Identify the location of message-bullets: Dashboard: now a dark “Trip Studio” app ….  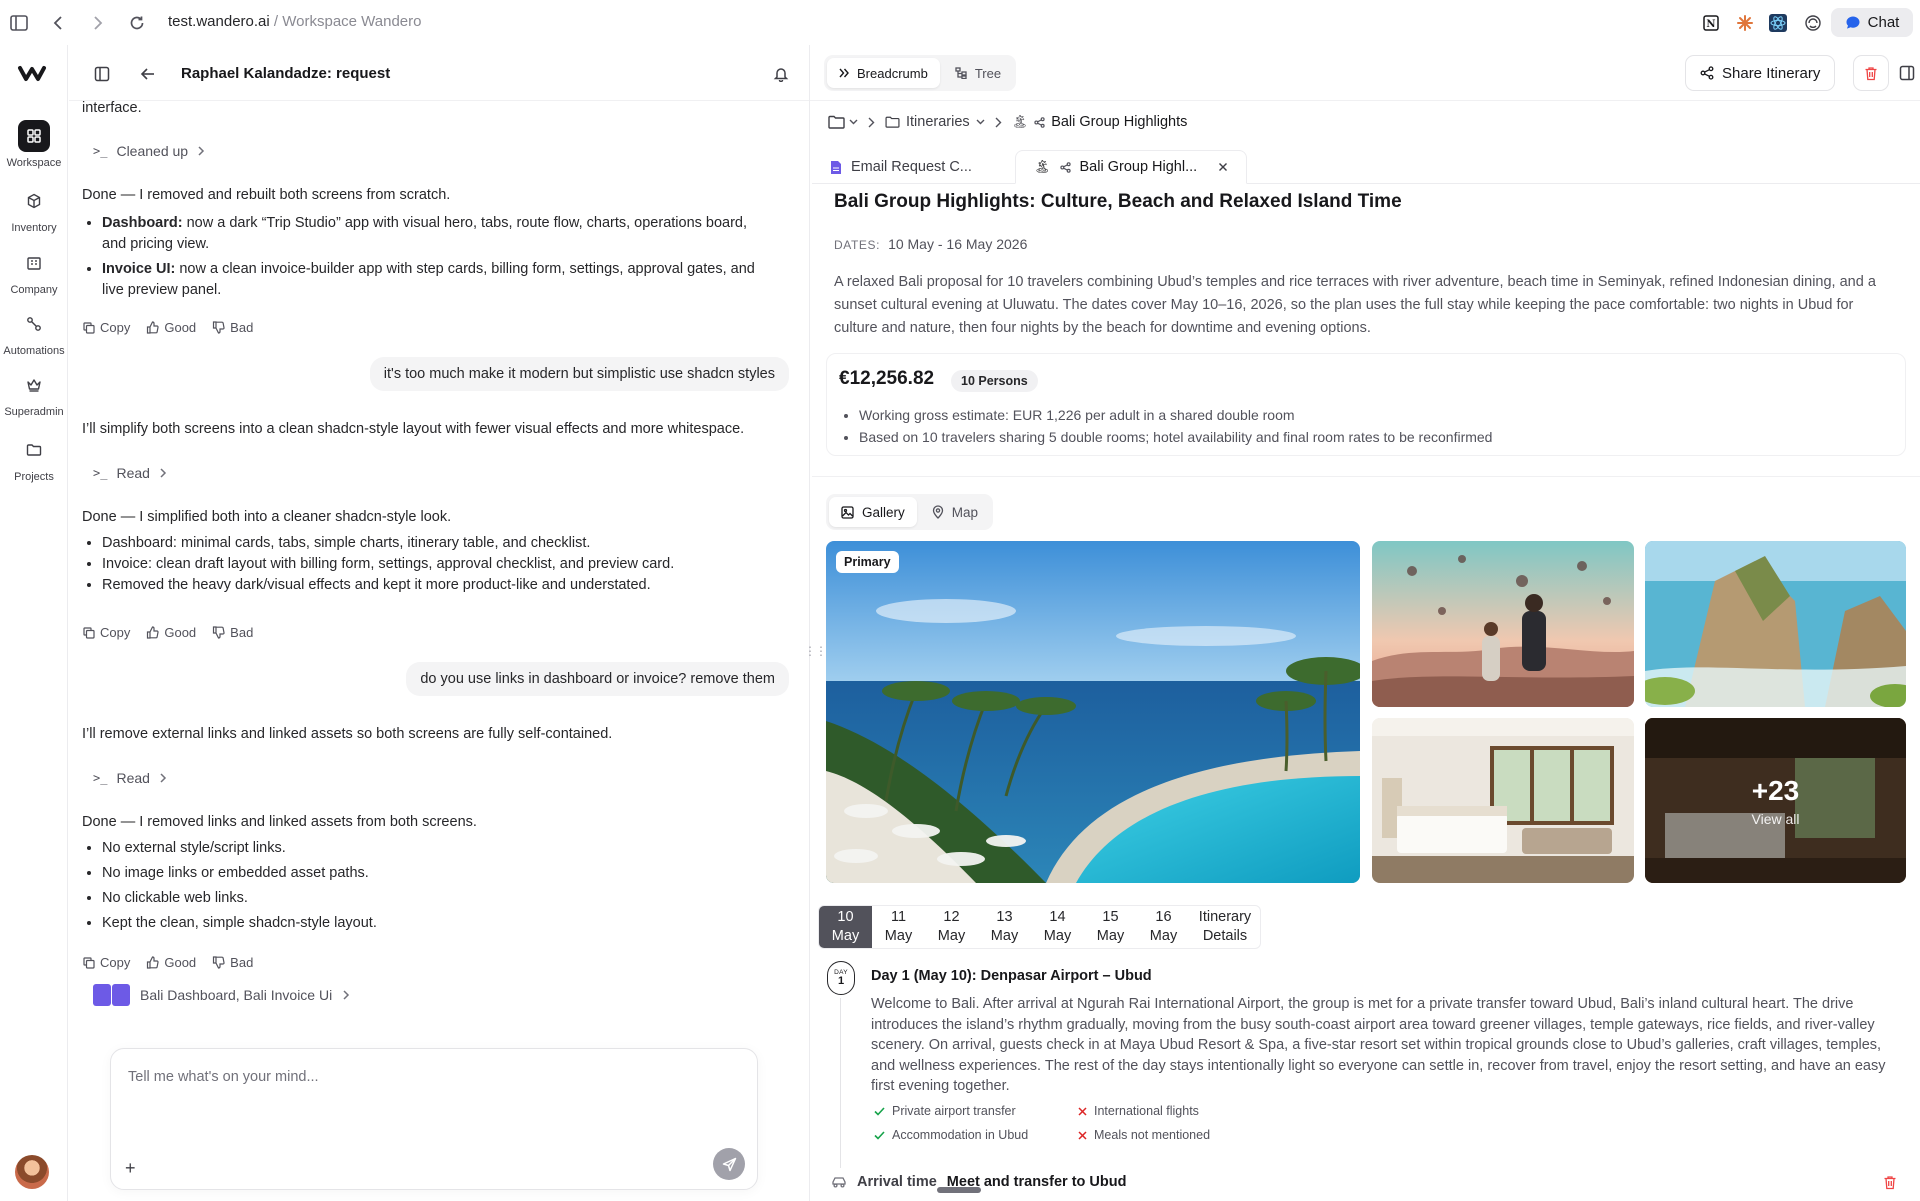
(427, 257).